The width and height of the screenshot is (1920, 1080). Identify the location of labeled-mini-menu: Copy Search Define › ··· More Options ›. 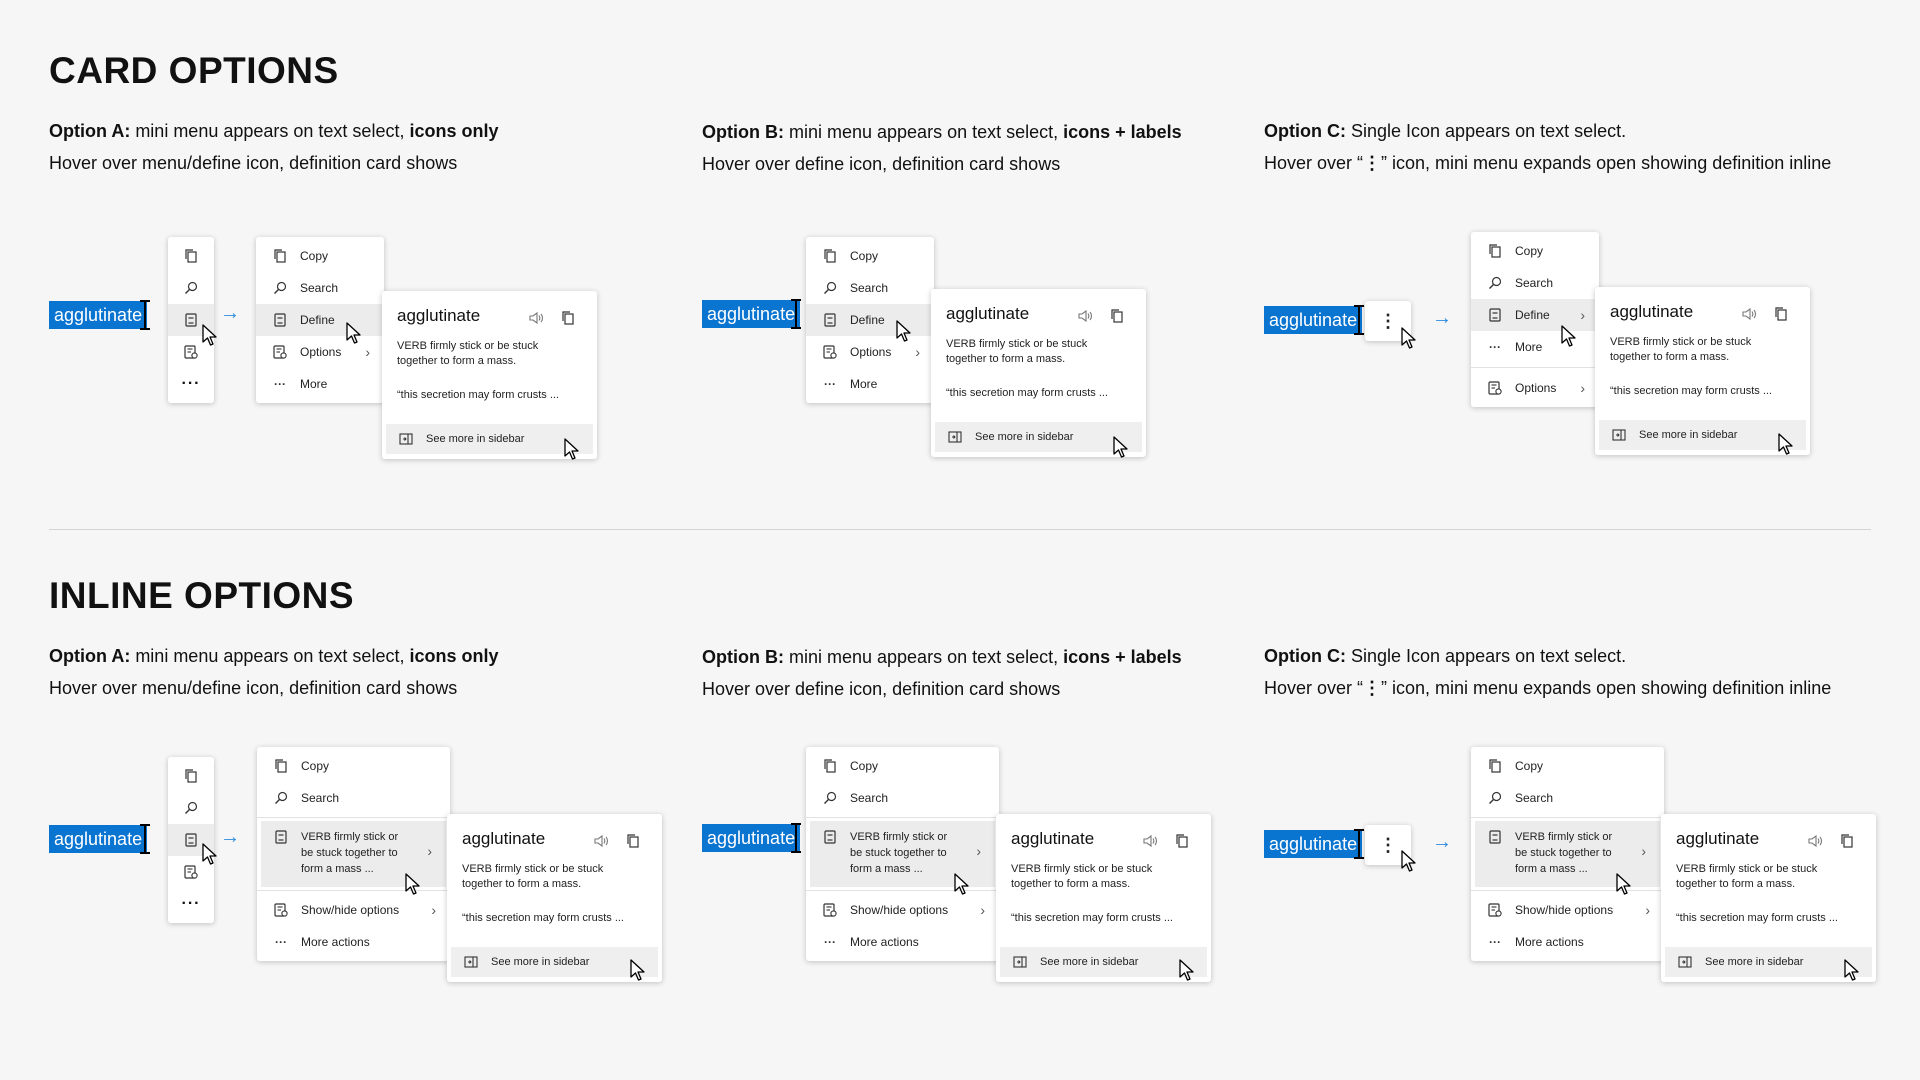
(1535, 319).